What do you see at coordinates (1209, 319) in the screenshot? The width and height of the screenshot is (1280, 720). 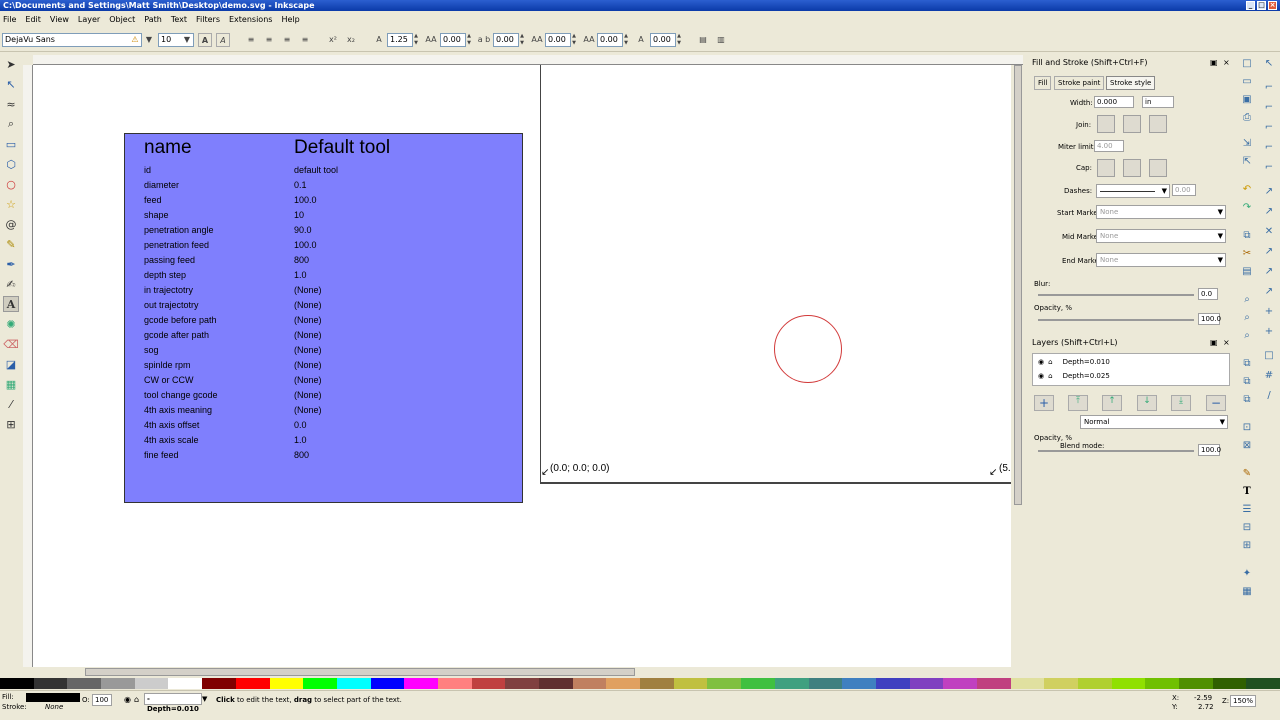 I see `opacity-input: 100.0` at bounding box center [1209, 319].